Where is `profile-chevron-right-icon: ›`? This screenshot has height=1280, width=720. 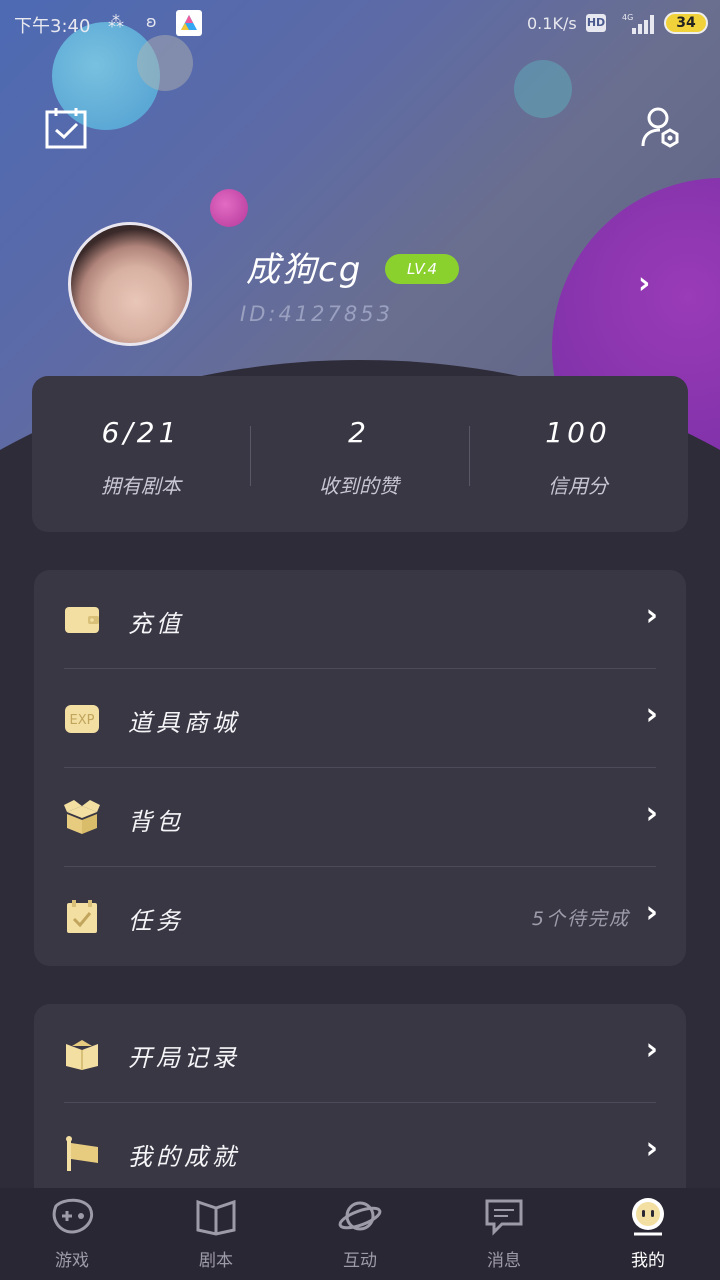 profile-chevron-right-icon: › is located at coordinates (644, 283).